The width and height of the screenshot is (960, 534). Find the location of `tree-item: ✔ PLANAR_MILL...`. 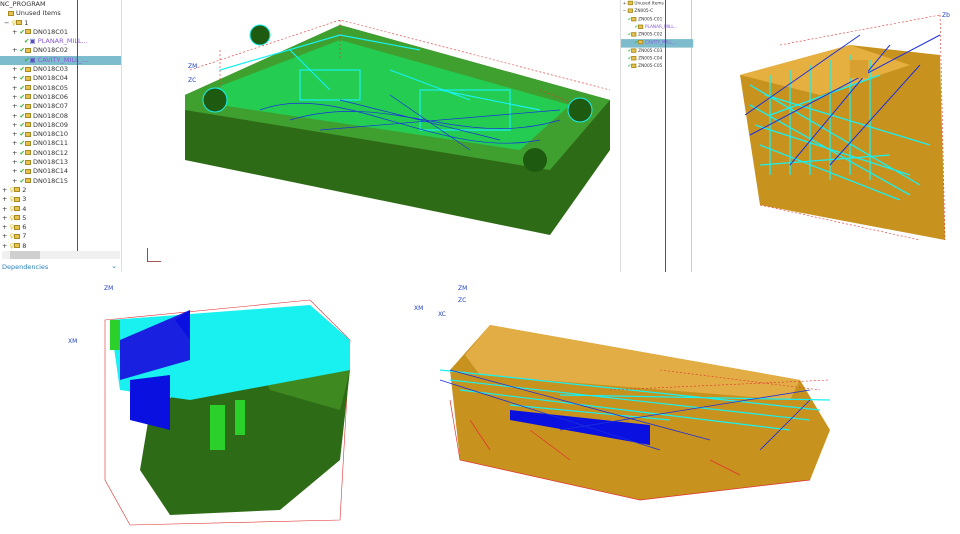

tree-item: ✔ PLANAR_MILL... is located at coordinates (657, 28).